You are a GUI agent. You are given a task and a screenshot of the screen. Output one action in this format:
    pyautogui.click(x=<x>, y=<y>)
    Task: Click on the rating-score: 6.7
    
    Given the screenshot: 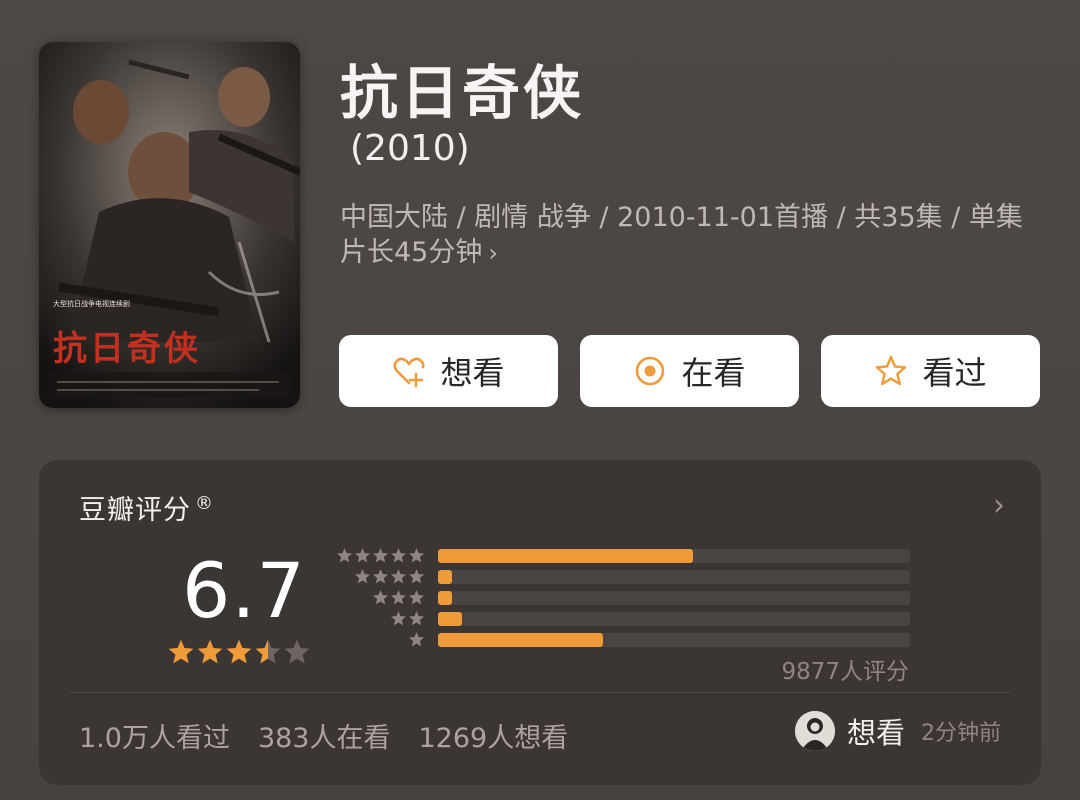 What is the action you would take?
    pyautogui.click(x=244, y=590)
    